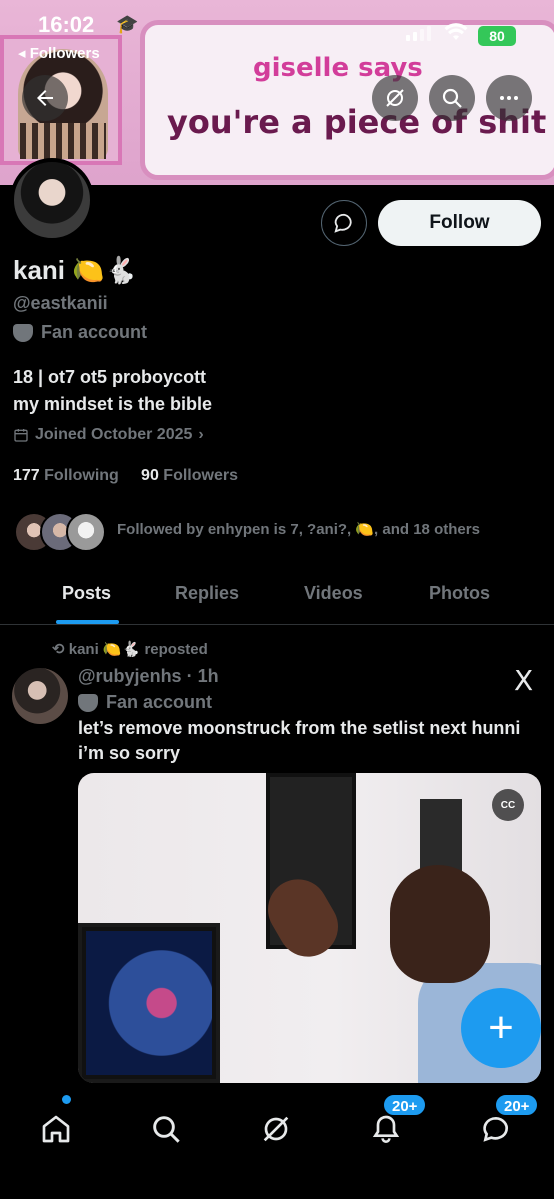 This screenshot has width=554, height=1199. Describe the element at coordinates (277, 595) in the screenshot. I see `profile-tabs: Posts Replies Videos Photos` at that location.